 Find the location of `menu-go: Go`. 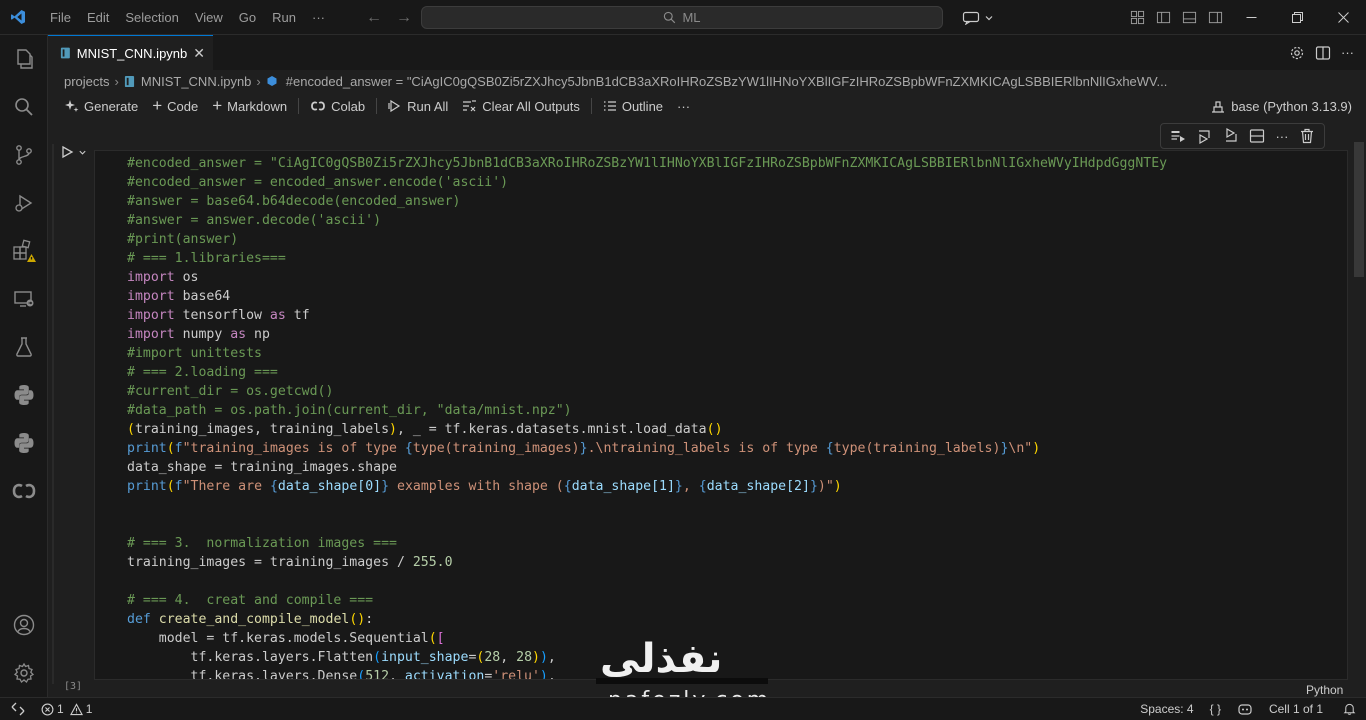

menu-go: Go is located at coordinates (247, 17).